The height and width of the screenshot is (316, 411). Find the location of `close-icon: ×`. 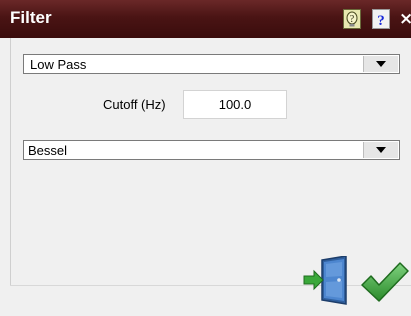

close-icon: × is located at coordinates (405, 19).